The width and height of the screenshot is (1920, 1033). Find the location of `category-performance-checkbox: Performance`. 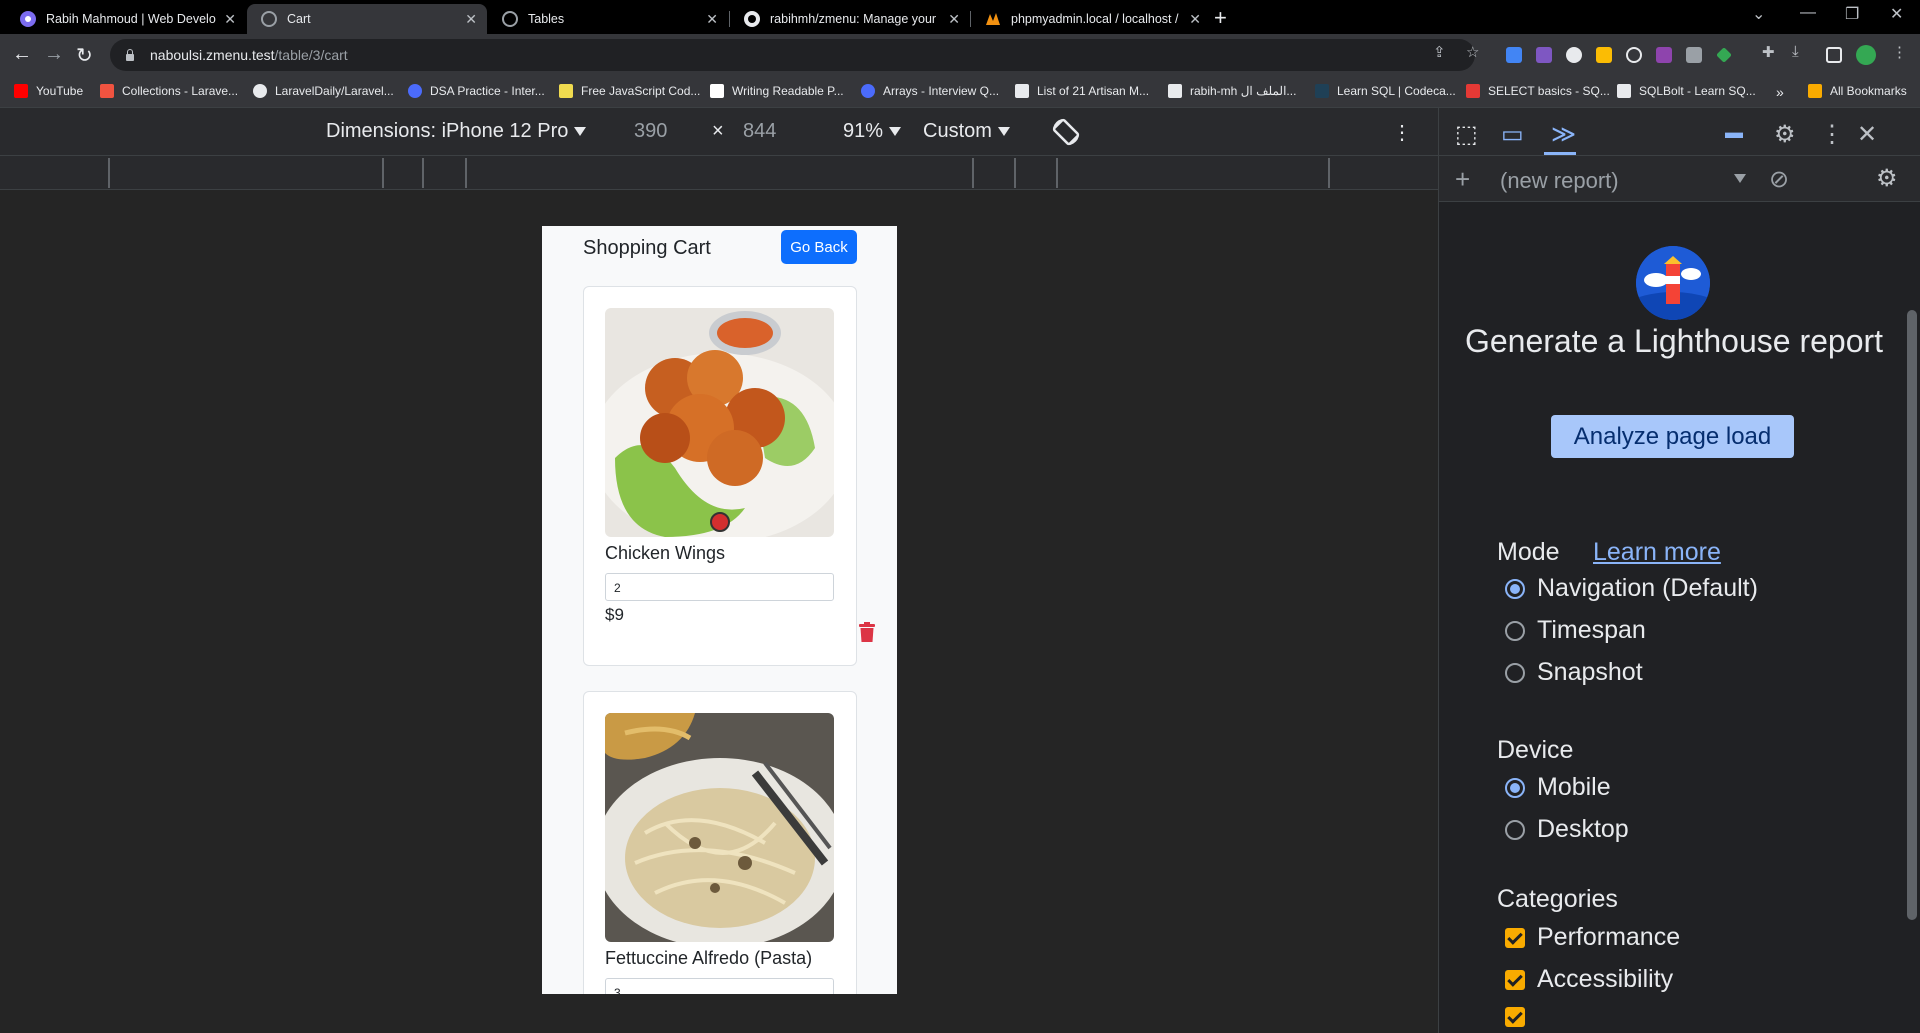

category-performance-checkbox: Performance is located at coordinates (1592, 937).